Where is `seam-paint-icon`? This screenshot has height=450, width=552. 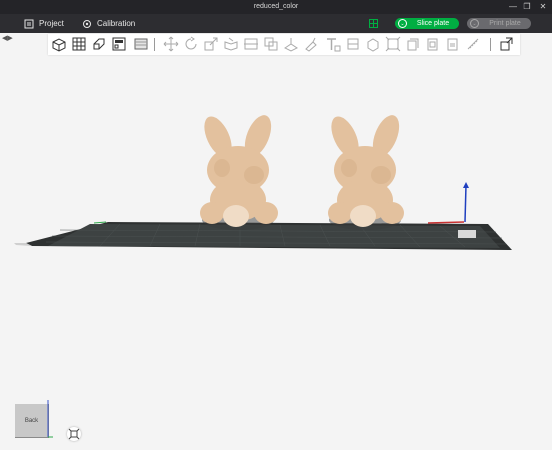 seam-paint-icon is located at coordinates (311, 44).